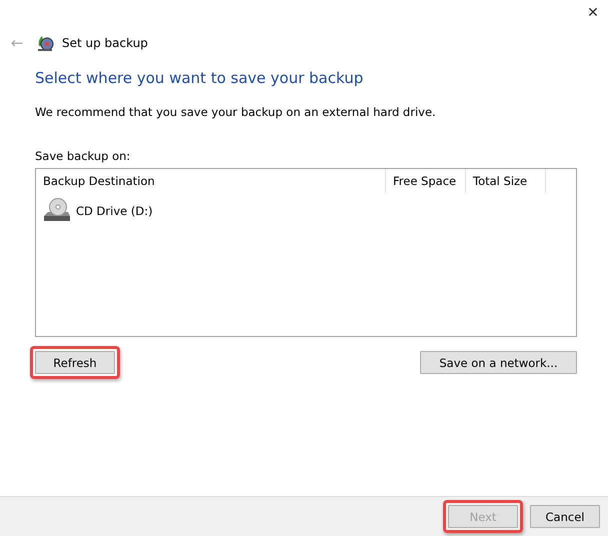 This screenshot has width=608, height=536. I want to click on intro-text: We recommend that you save your backup on an external hard drive., so click(236, 112).